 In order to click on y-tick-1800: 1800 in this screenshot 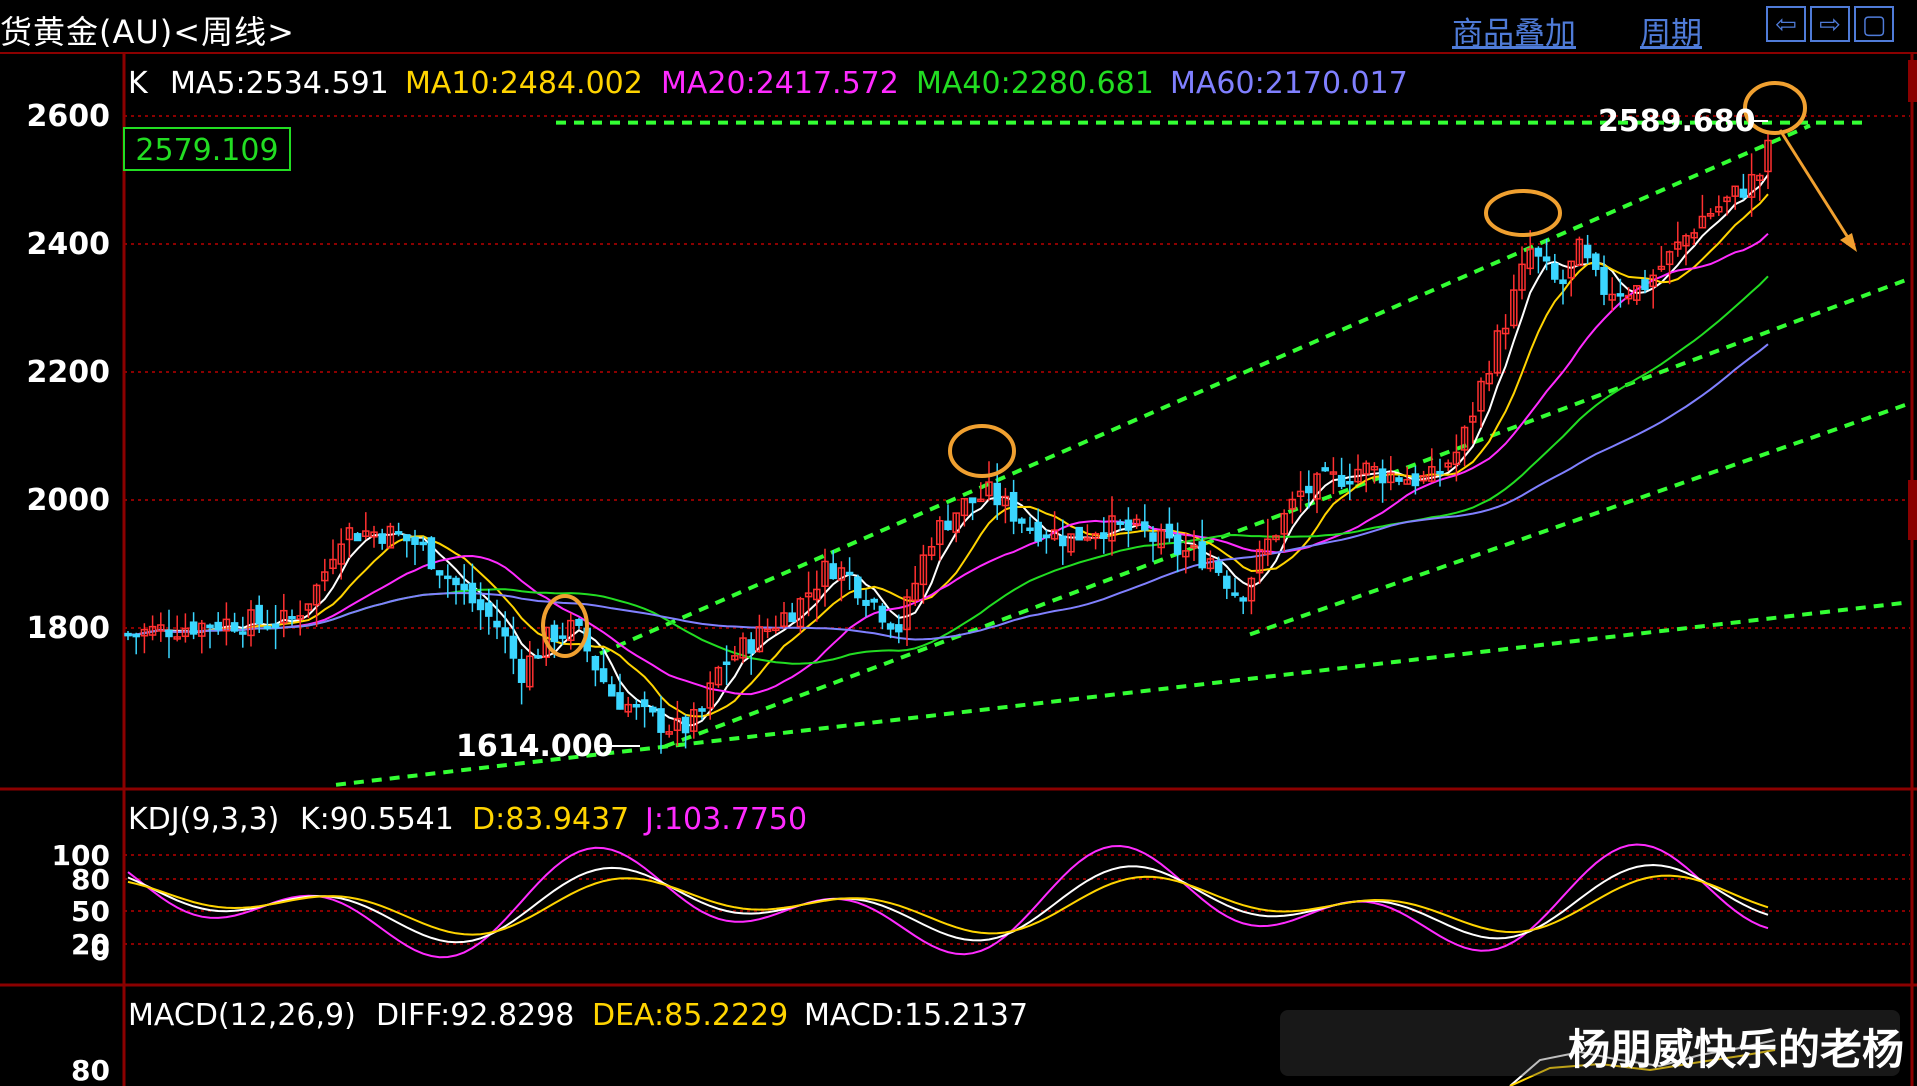, I will do `click(69, 628)`.